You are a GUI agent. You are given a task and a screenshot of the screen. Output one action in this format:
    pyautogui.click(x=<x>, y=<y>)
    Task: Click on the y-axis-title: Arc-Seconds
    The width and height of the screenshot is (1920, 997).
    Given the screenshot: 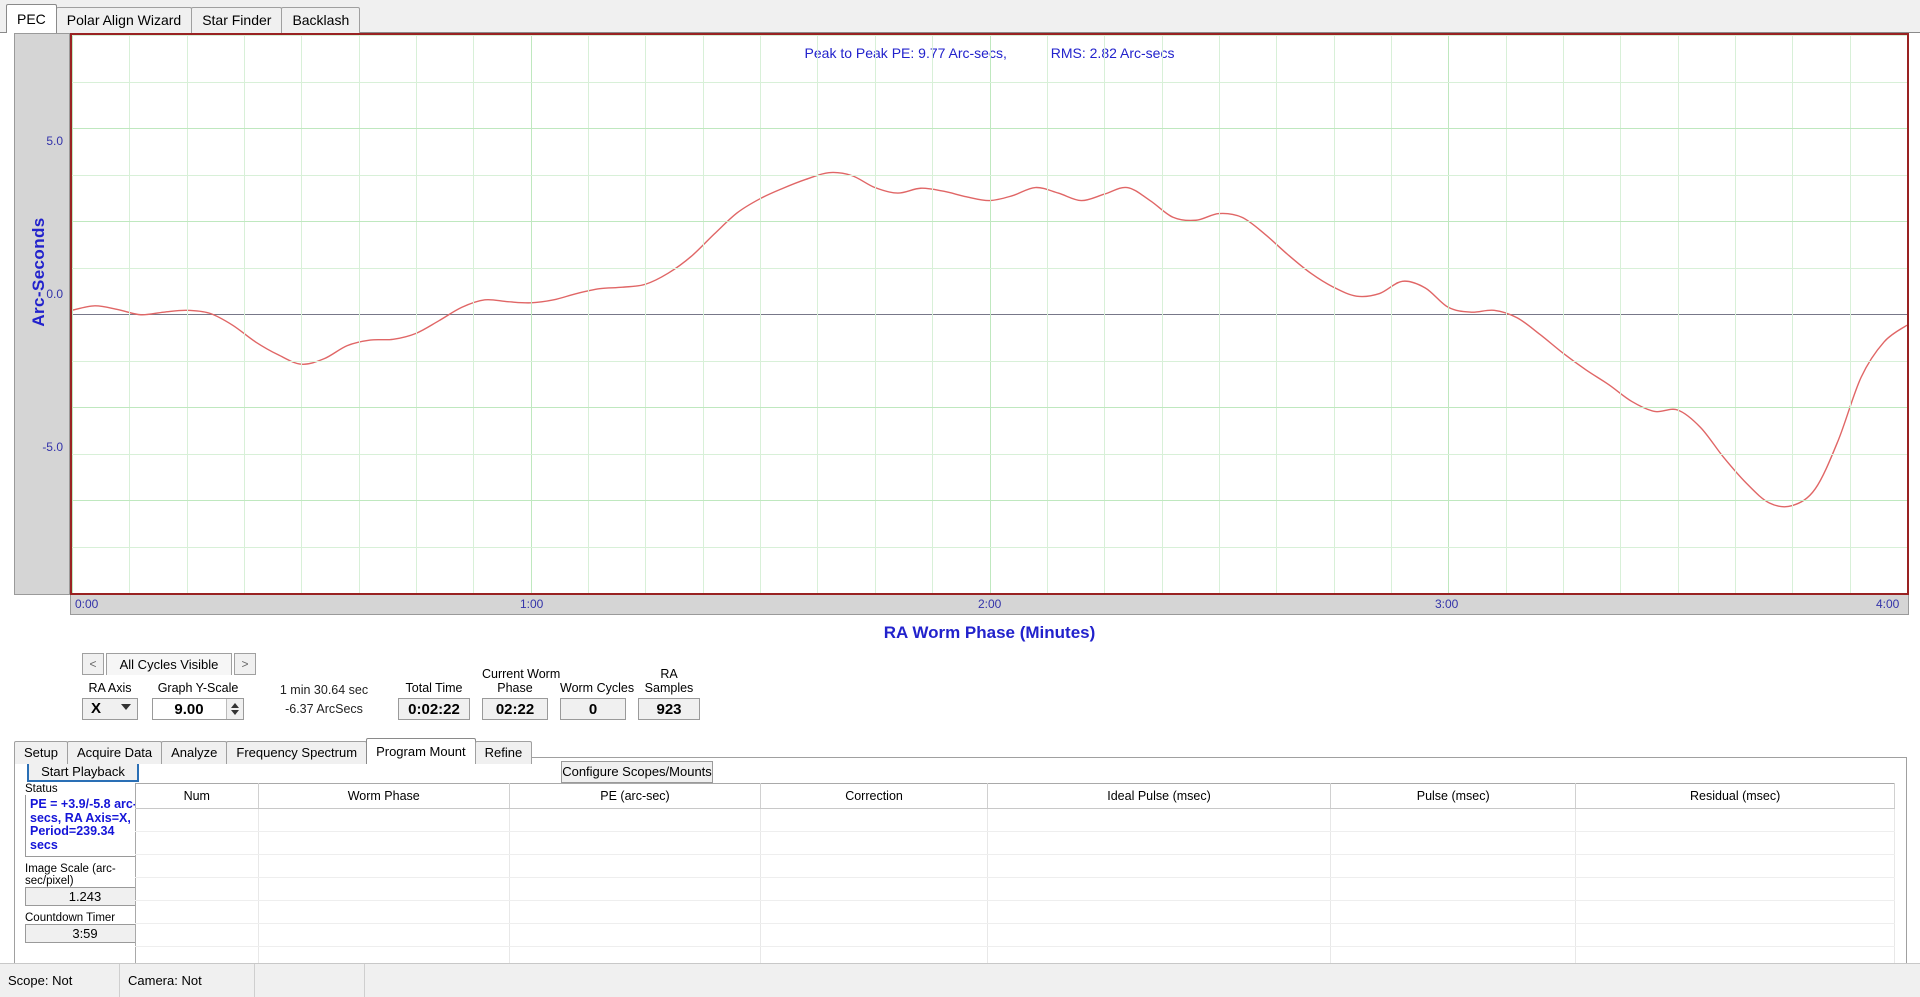 What is the action you would take?
    pyautogui.click(x=38, y=272)
    